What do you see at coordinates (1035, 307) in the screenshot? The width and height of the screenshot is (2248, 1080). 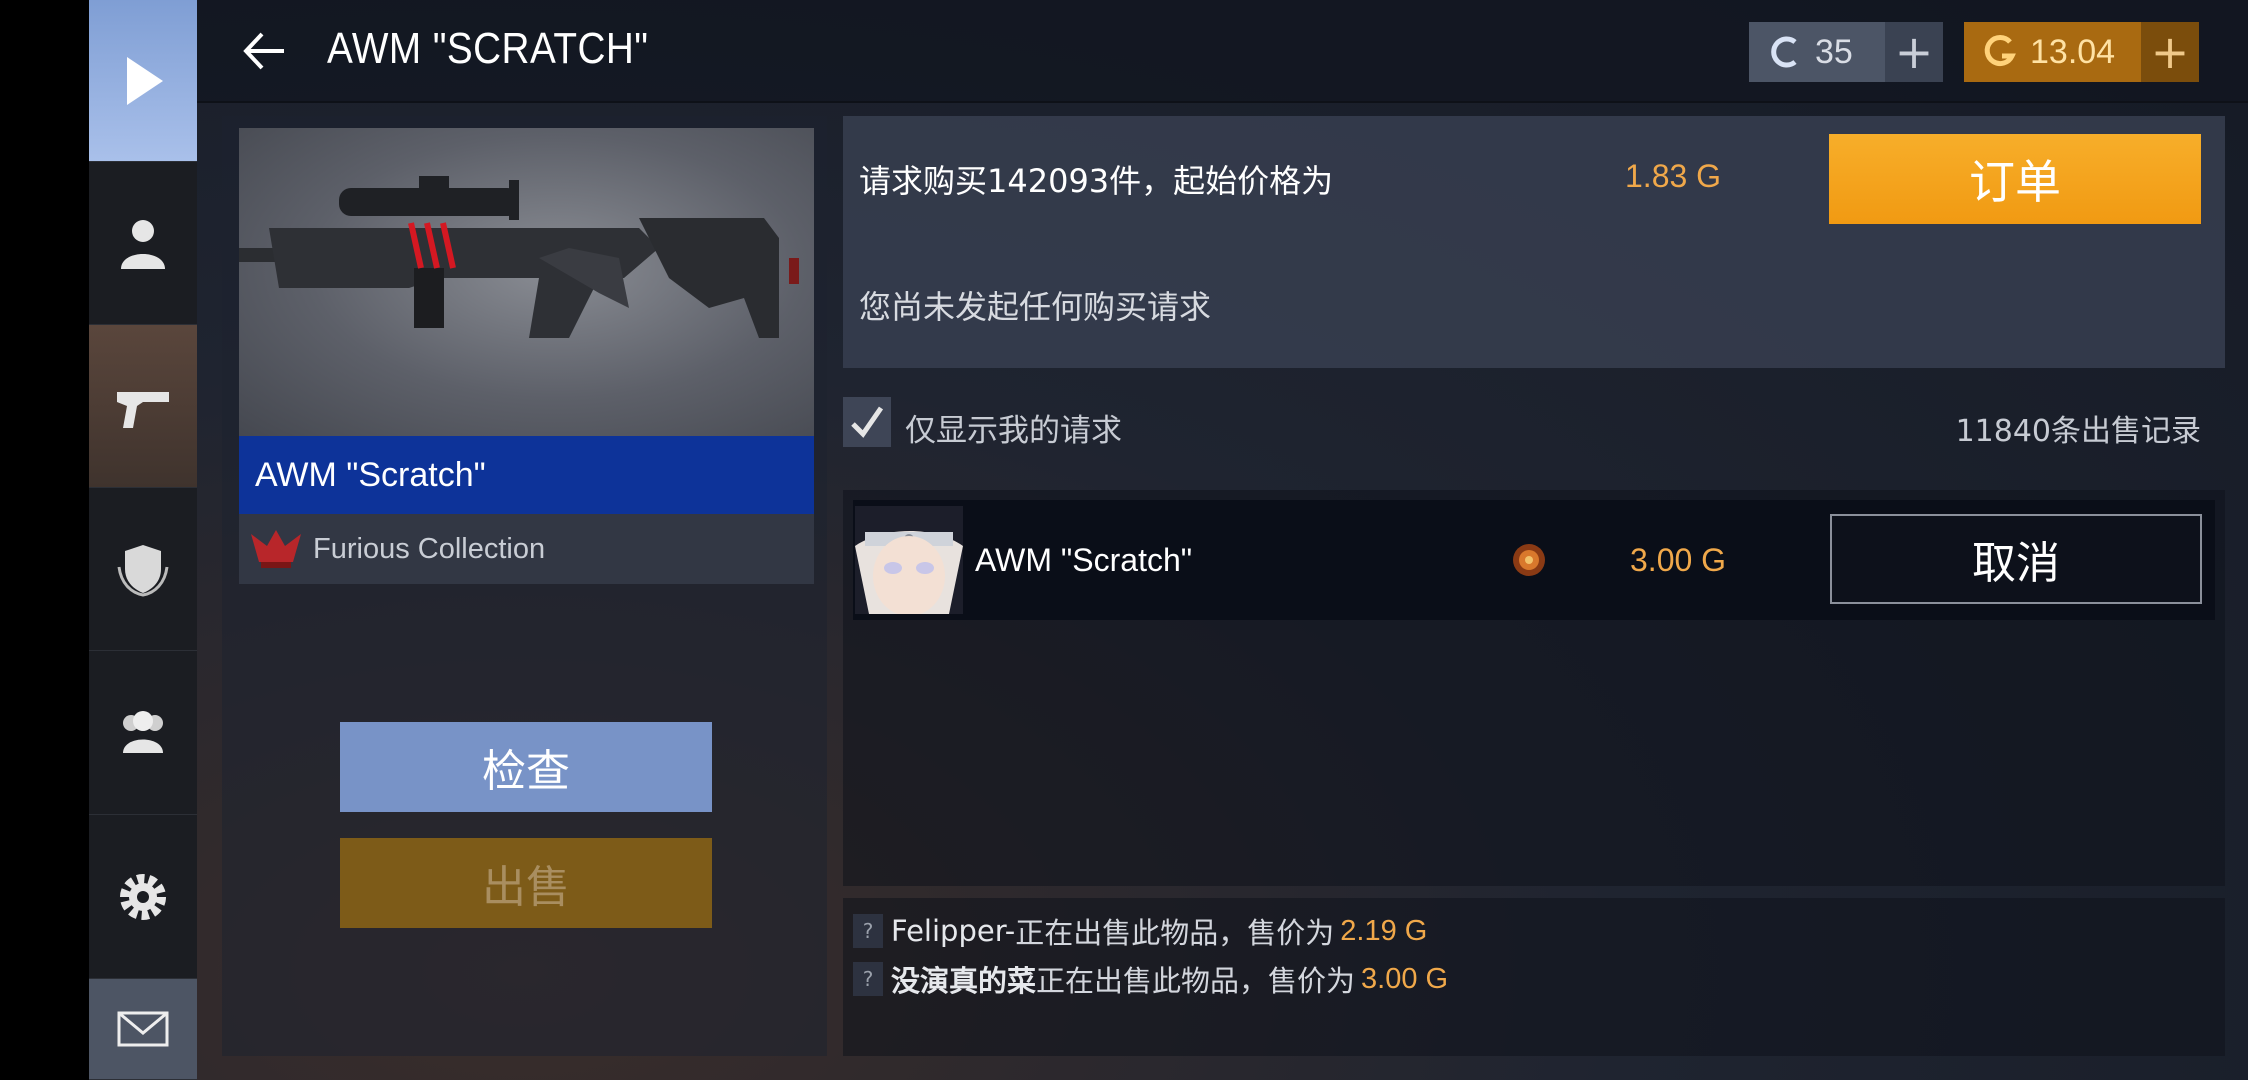 I see `no-requests-message: 您尚未发起任何购买请求` at bounding box center [1035, 307].